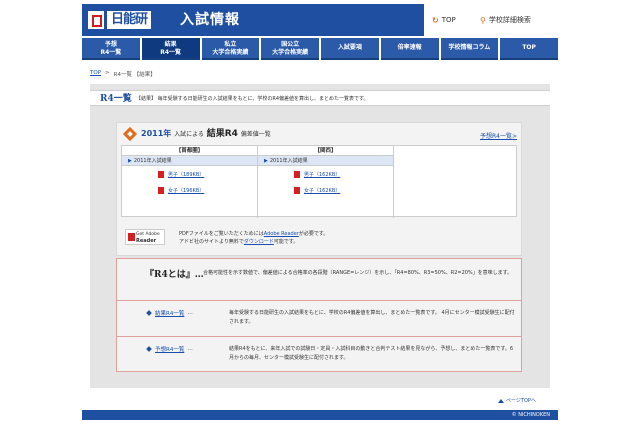  What do you see at coordinates (186, 190) in the screenshot?
I see `pdf-link-girls: 女子（196KB）` at bounding box center [186, 190].